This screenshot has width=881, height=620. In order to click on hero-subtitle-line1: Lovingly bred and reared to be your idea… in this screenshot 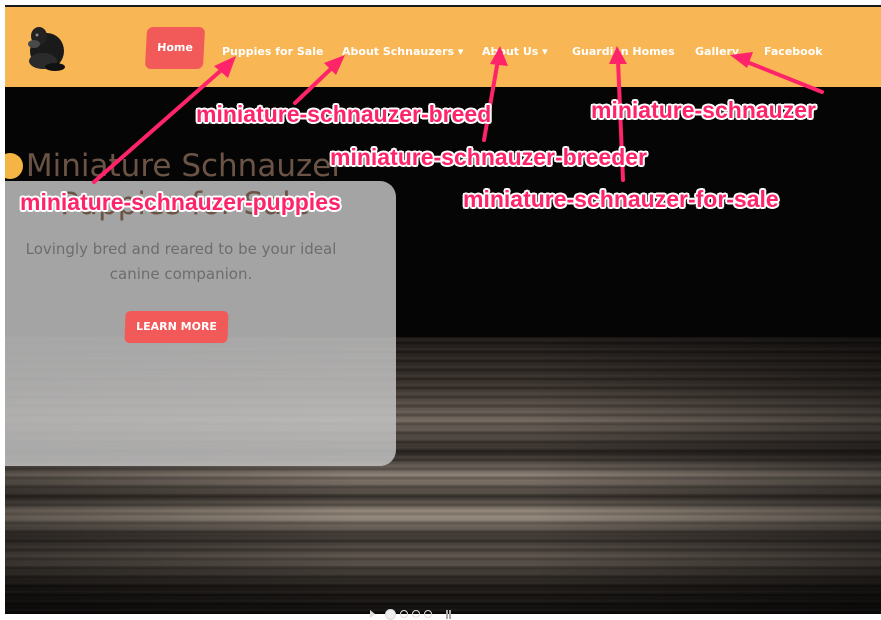, I will do `click(181, 249)`.